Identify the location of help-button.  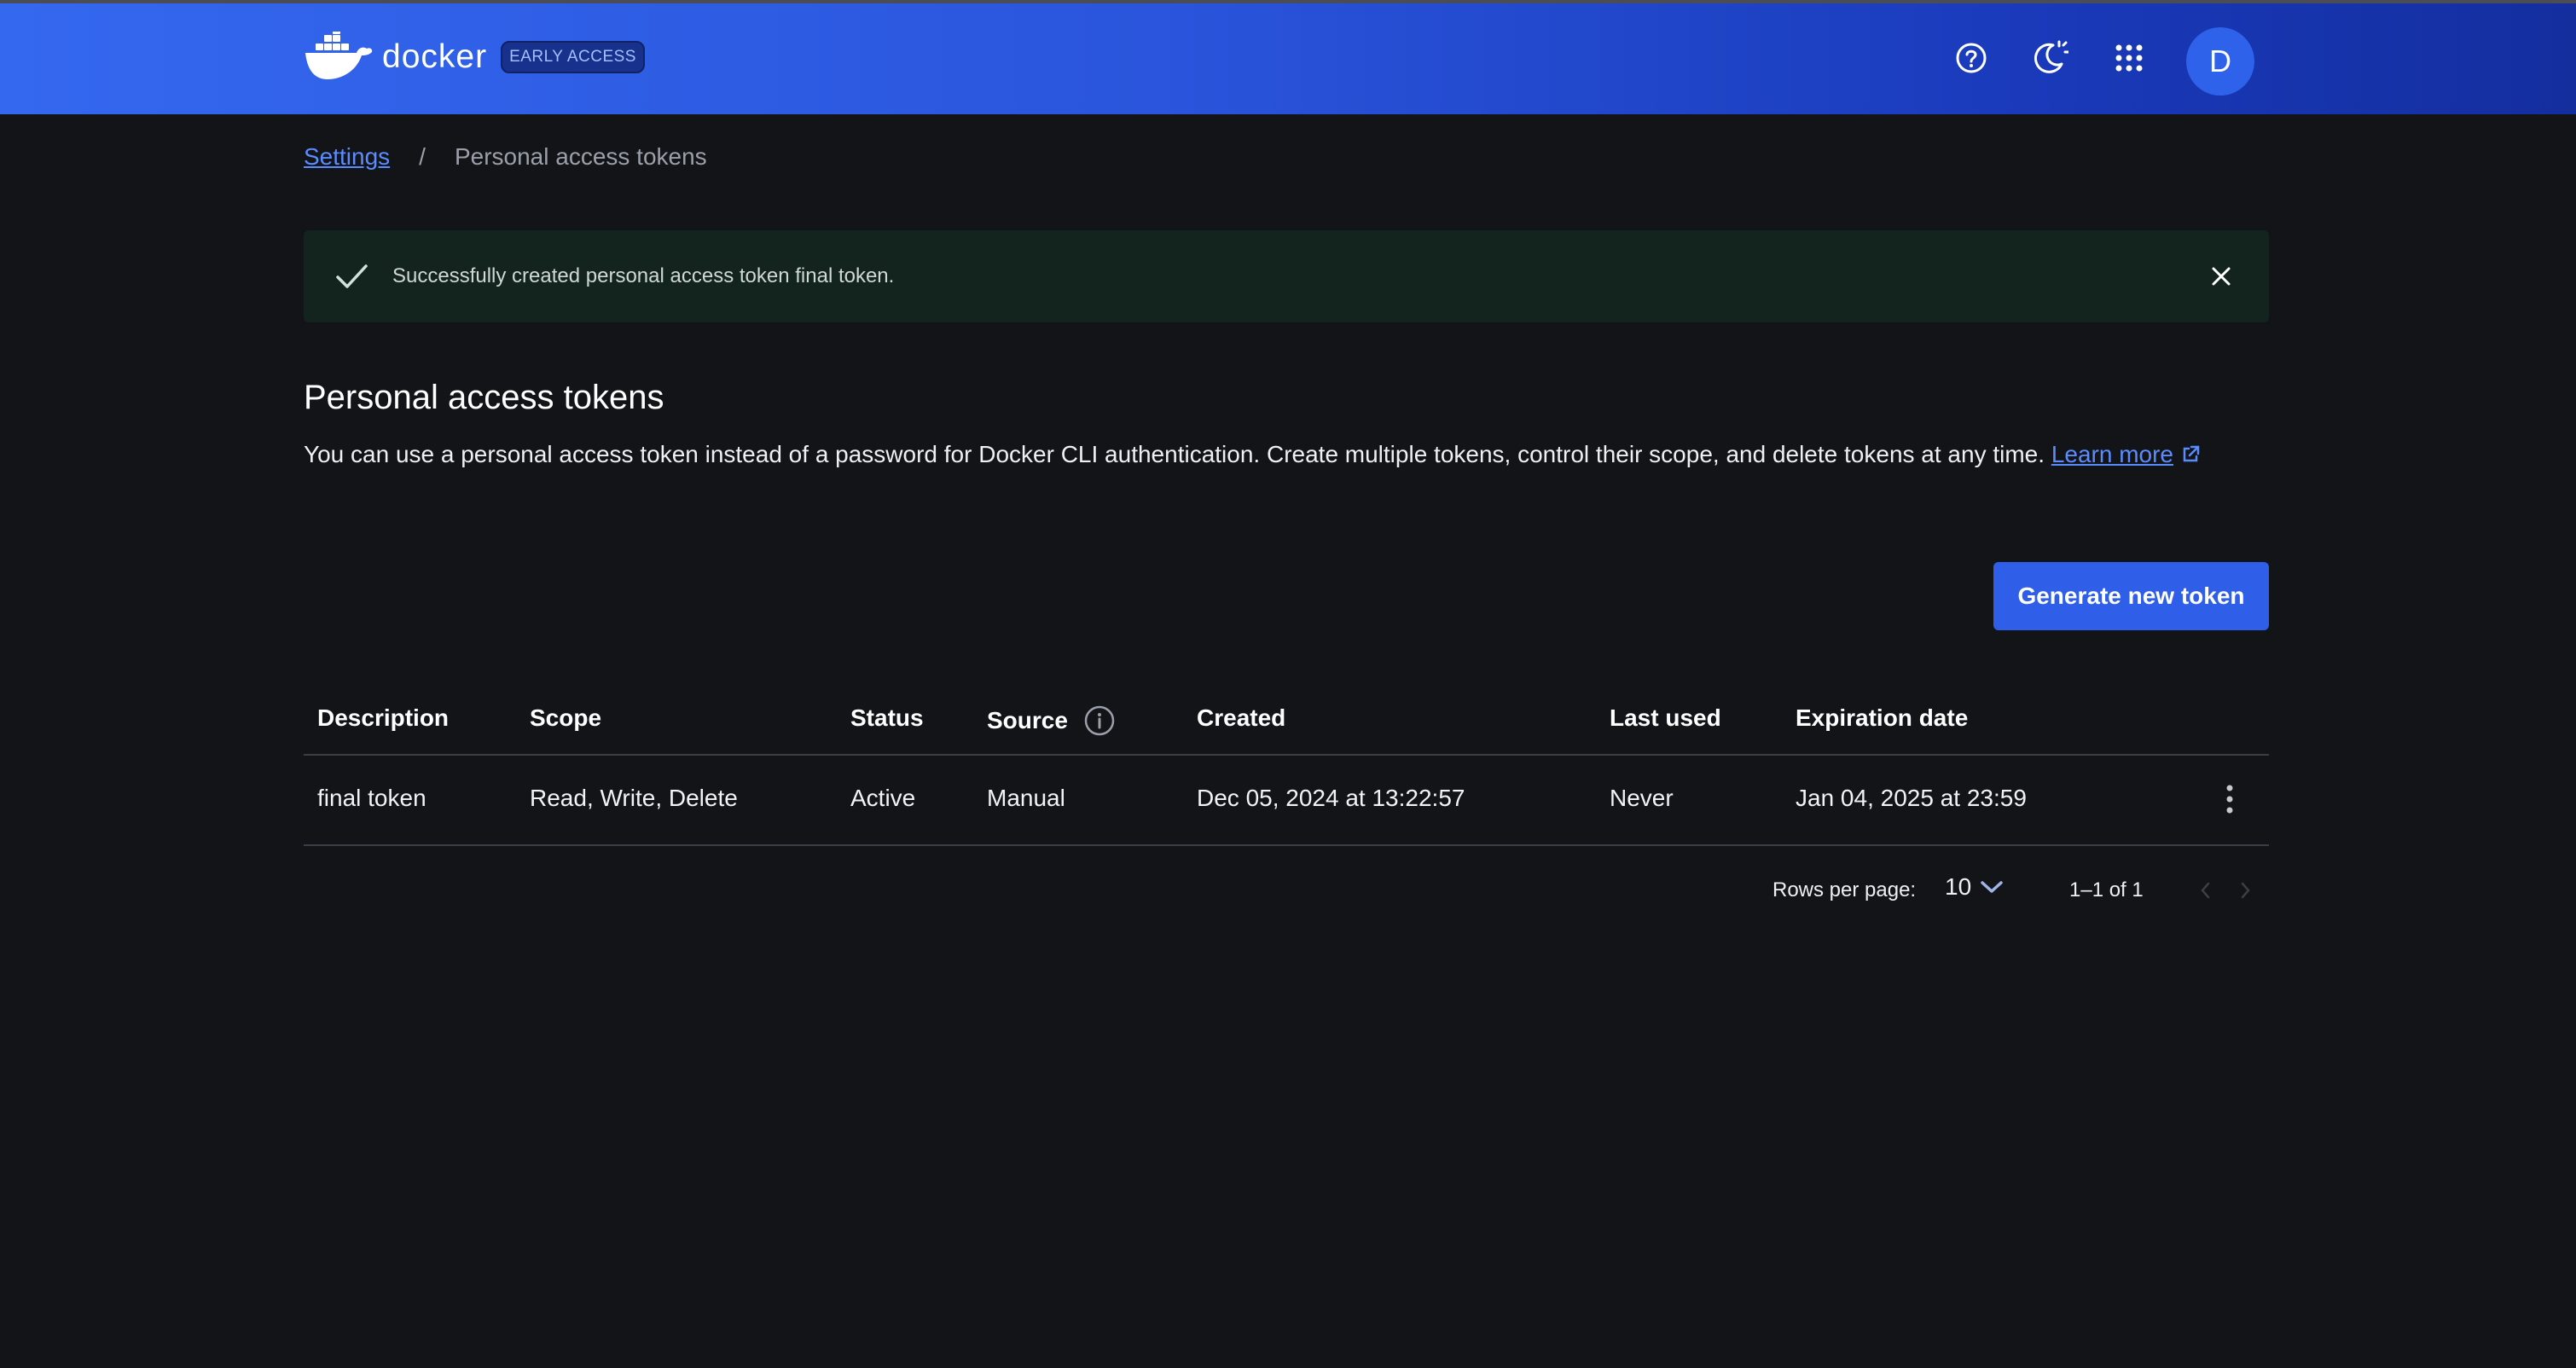
(1971, 58).